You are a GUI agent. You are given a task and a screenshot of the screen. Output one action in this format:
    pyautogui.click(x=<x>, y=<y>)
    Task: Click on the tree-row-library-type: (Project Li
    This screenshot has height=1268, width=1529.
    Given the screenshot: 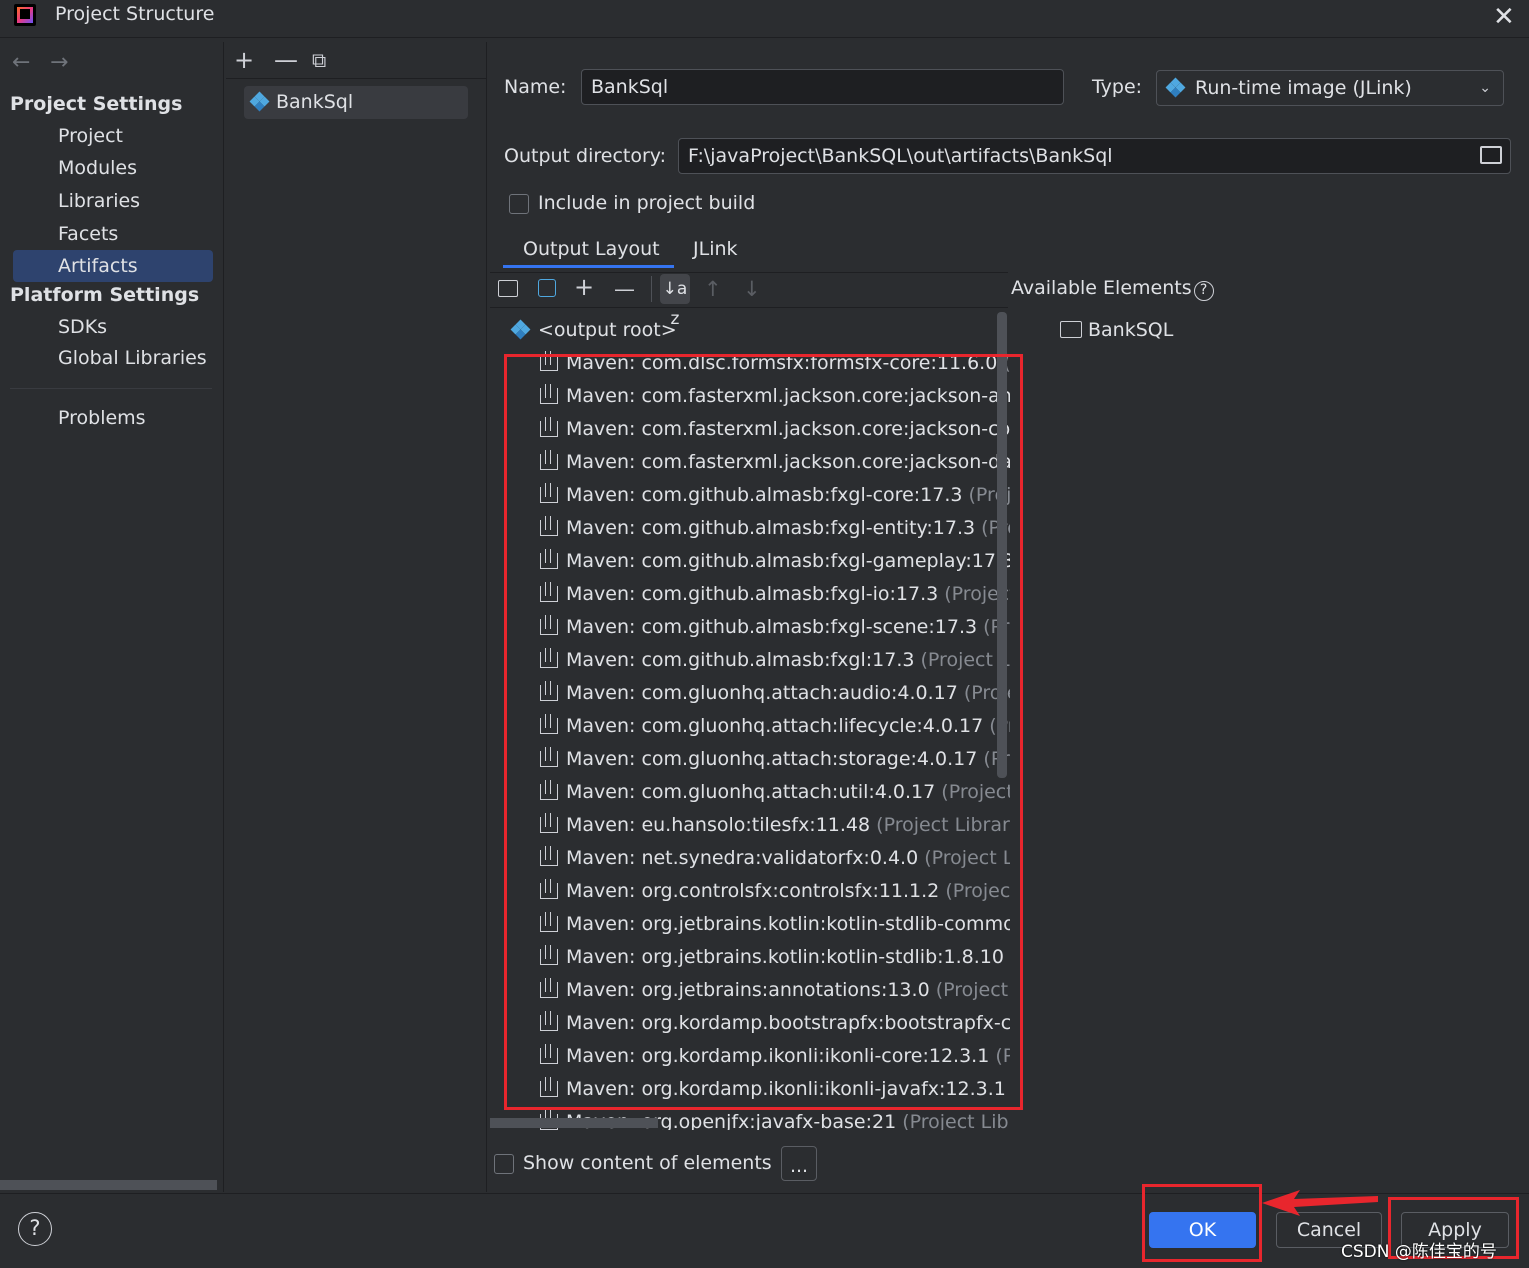 What is the action you would take?
    pyautogui.click(x=972, y=990)
    